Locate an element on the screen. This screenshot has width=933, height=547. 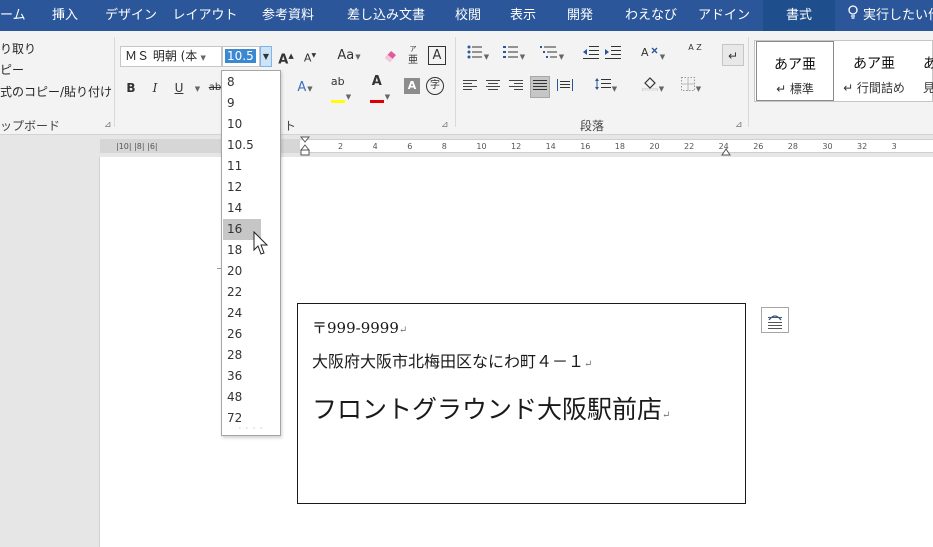
ruler-number: 20 is located at coordinates (654, 146).